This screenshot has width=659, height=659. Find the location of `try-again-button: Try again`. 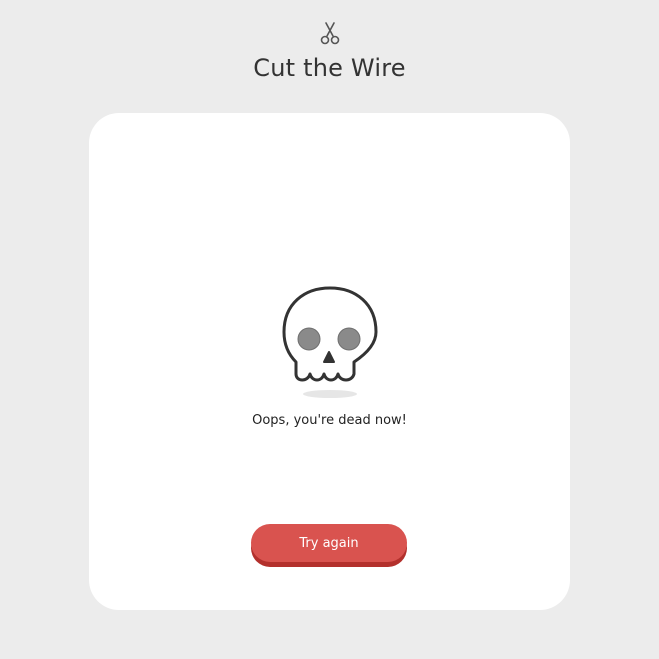

try-again-button: Try again is located at coordinates (329, 543).